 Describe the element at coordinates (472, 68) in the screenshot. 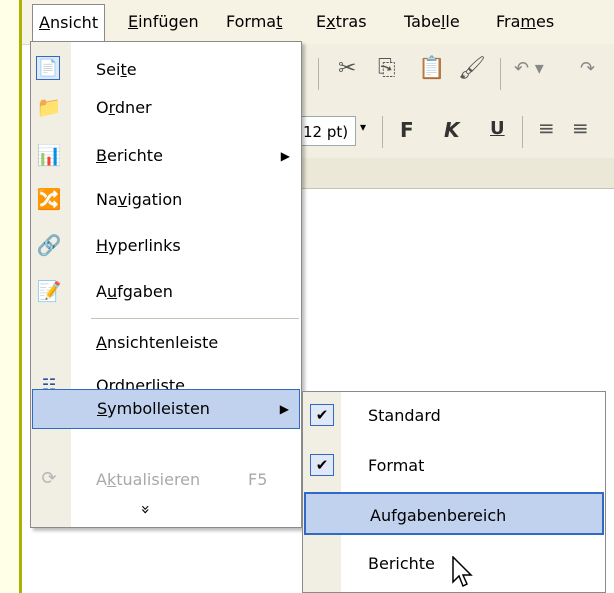

I see `format-painter-icon: 🖌` at that location.